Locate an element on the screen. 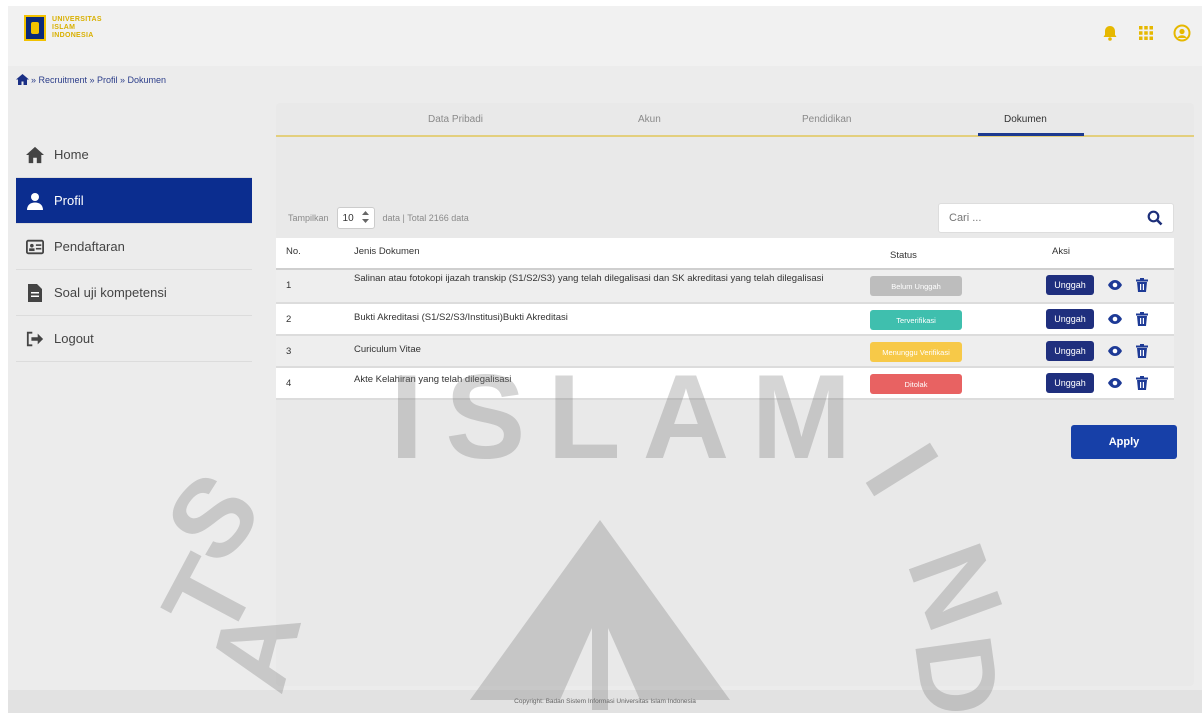 This screenshot has height=713, width=1203. sidebar-item-logout: Logout is located at coordinates (134, 339).